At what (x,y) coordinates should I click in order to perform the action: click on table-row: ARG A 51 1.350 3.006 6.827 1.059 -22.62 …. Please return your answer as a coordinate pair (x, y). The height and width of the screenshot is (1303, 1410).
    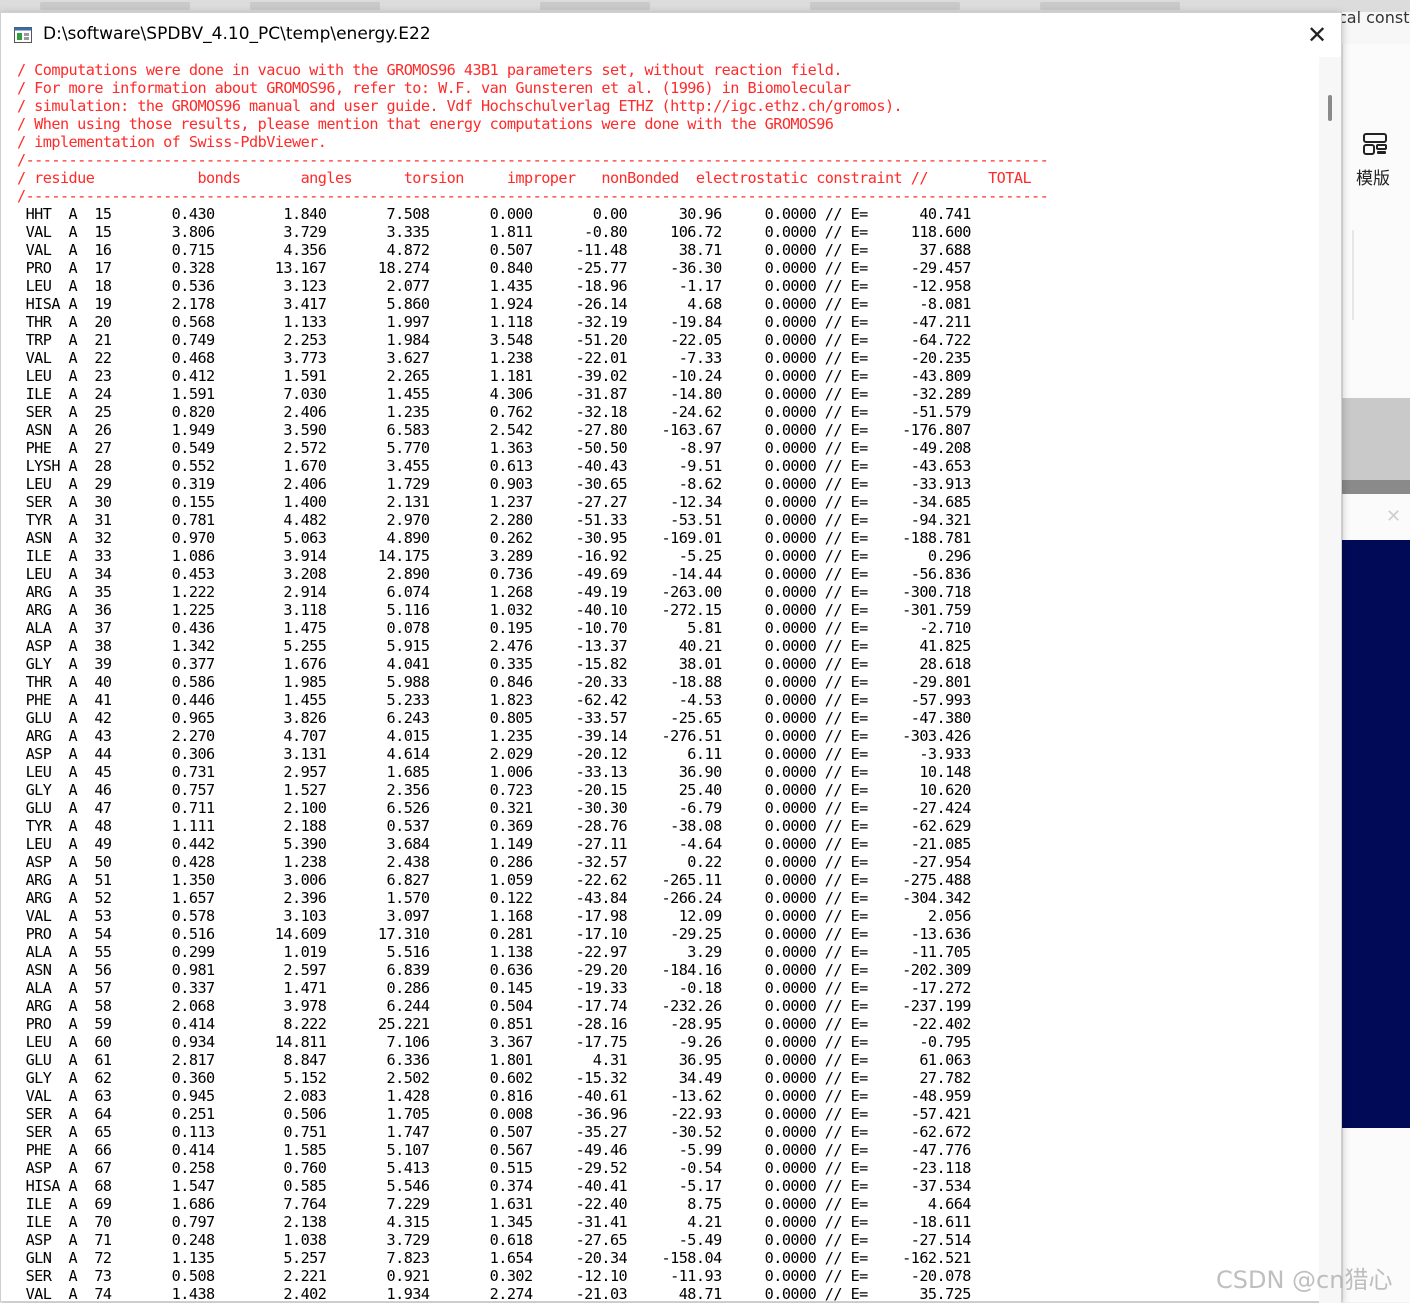
    Looking at the image, I should click on (494, 880).